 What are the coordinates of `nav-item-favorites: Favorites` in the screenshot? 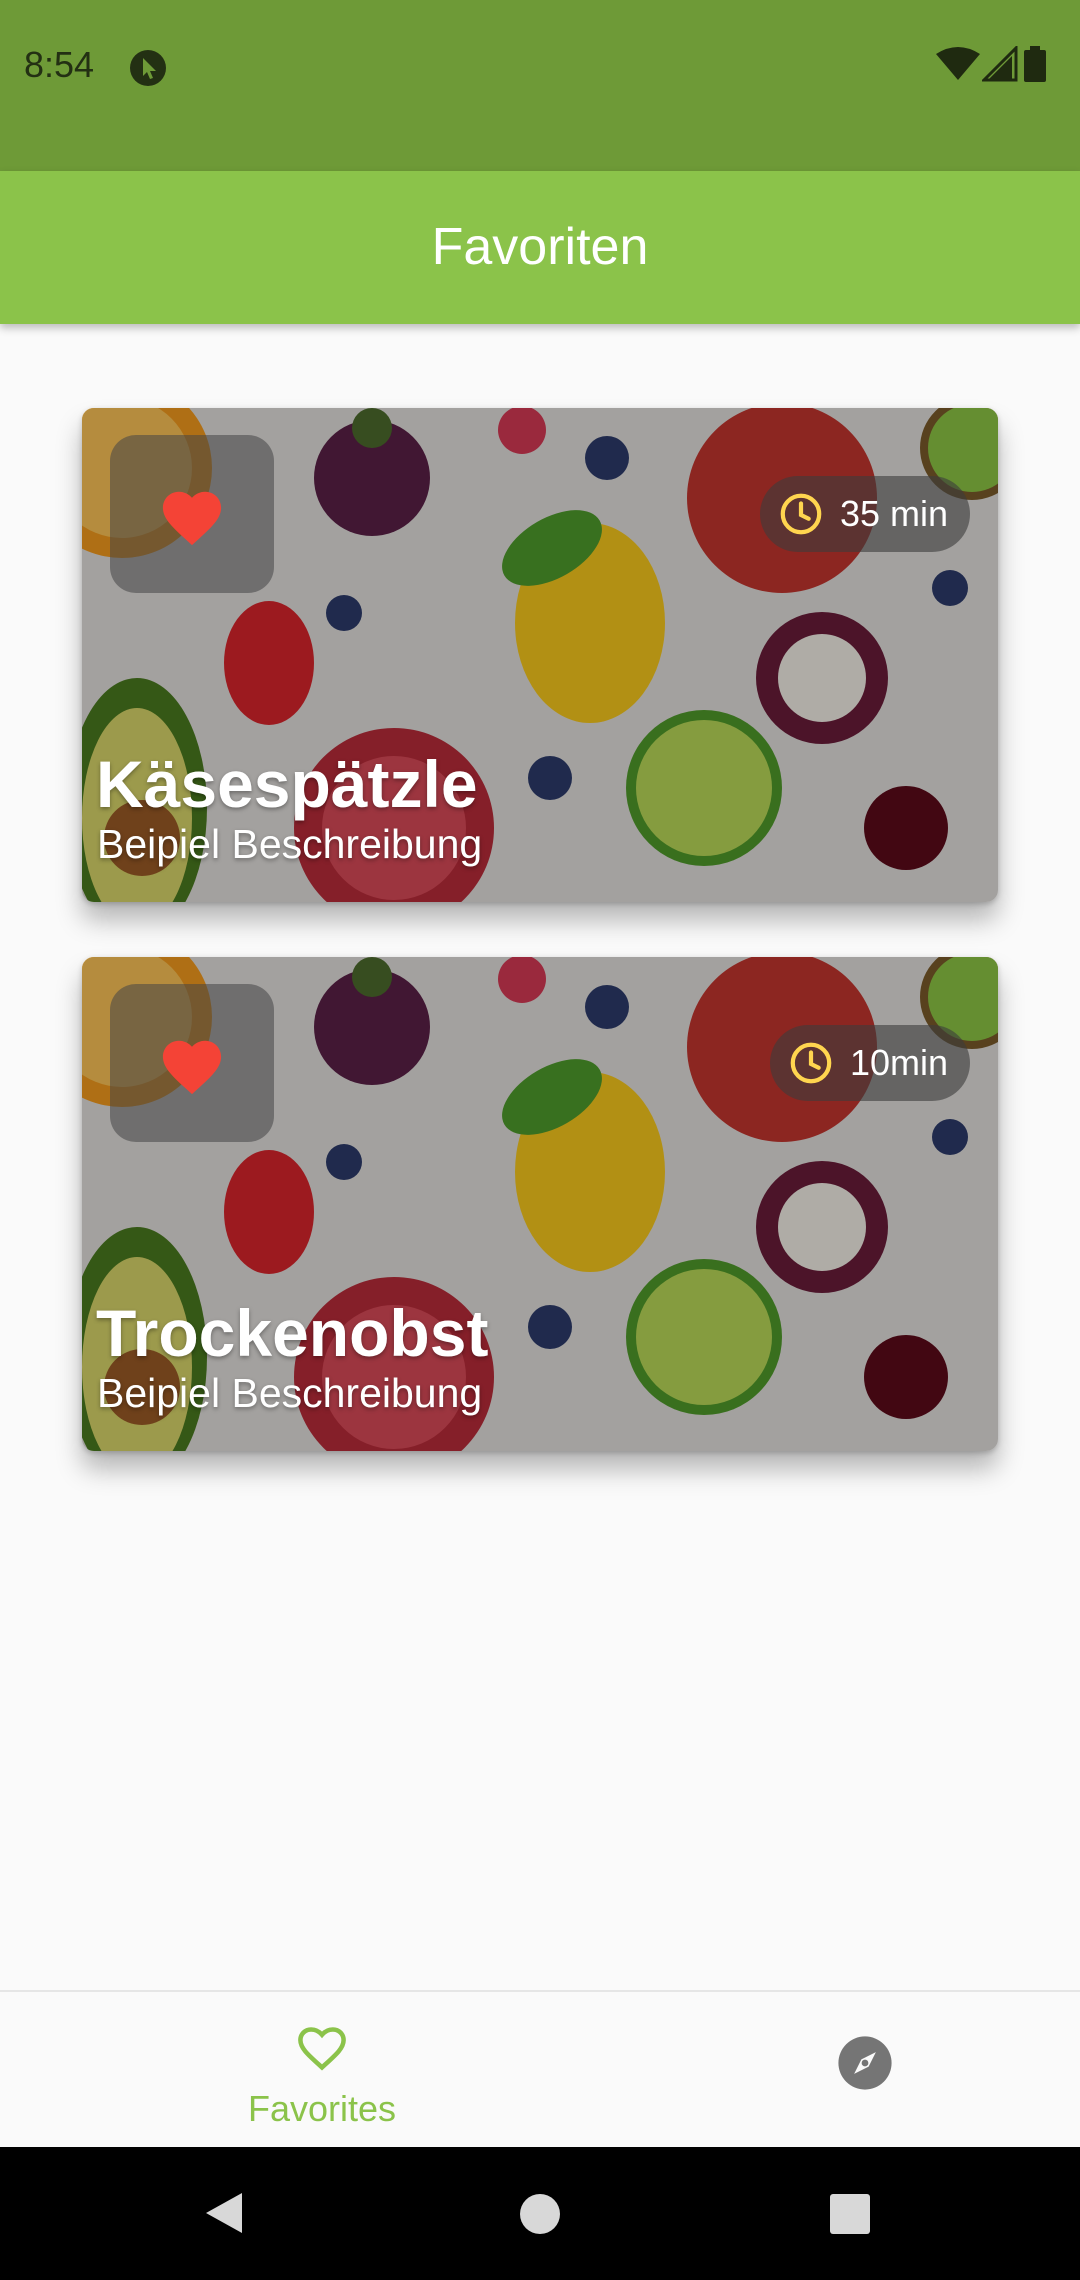 It's located at (322, 2070).